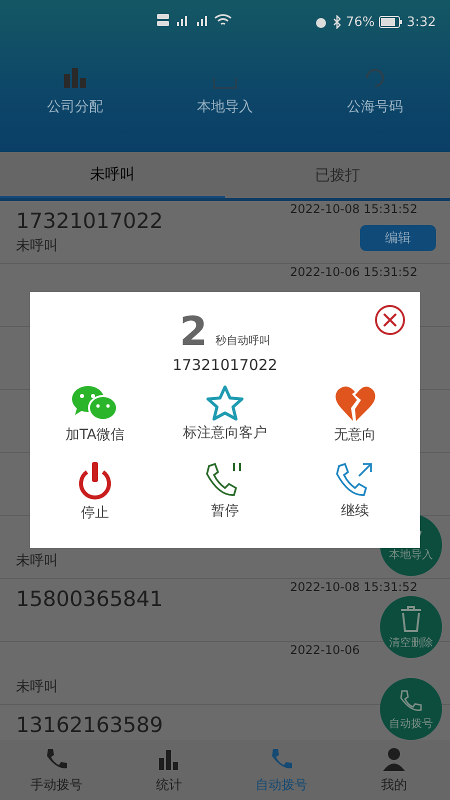  Describe the element at coordinates (56, 785) in the screenshot. I see `nav-item: 手动拨号` at that location.